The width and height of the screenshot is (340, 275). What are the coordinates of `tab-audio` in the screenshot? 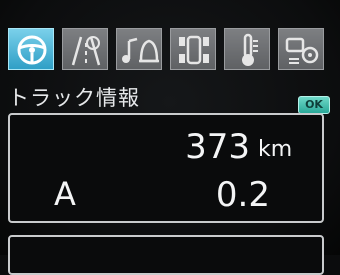 It's located at (139, 49).